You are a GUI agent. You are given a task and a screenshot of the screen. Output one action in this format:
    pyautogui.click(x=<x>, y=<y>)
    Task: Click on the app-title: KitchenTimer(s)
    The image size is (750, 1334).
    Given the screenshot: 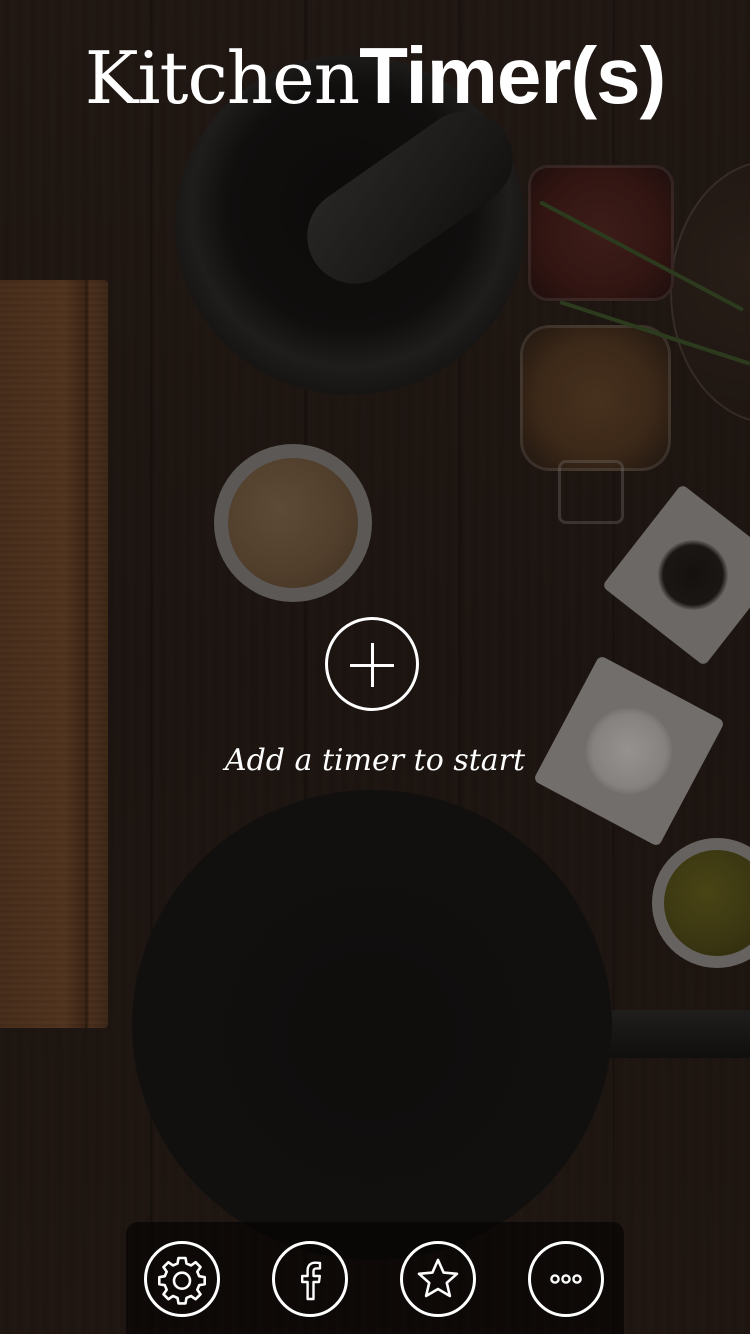 What is the action you would take?
    pyautogui.click(x=375, y=76)
    